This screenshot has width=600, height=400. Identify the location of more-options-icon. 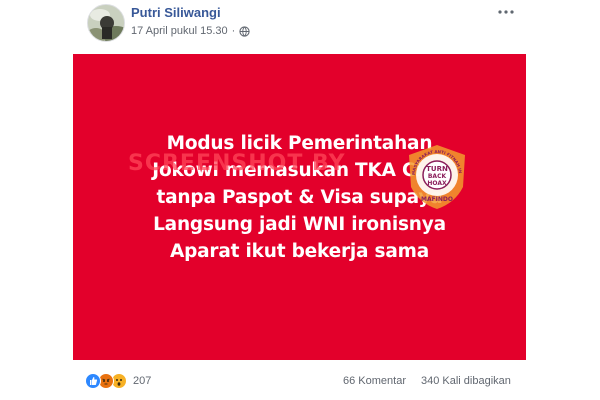
(506, 12).